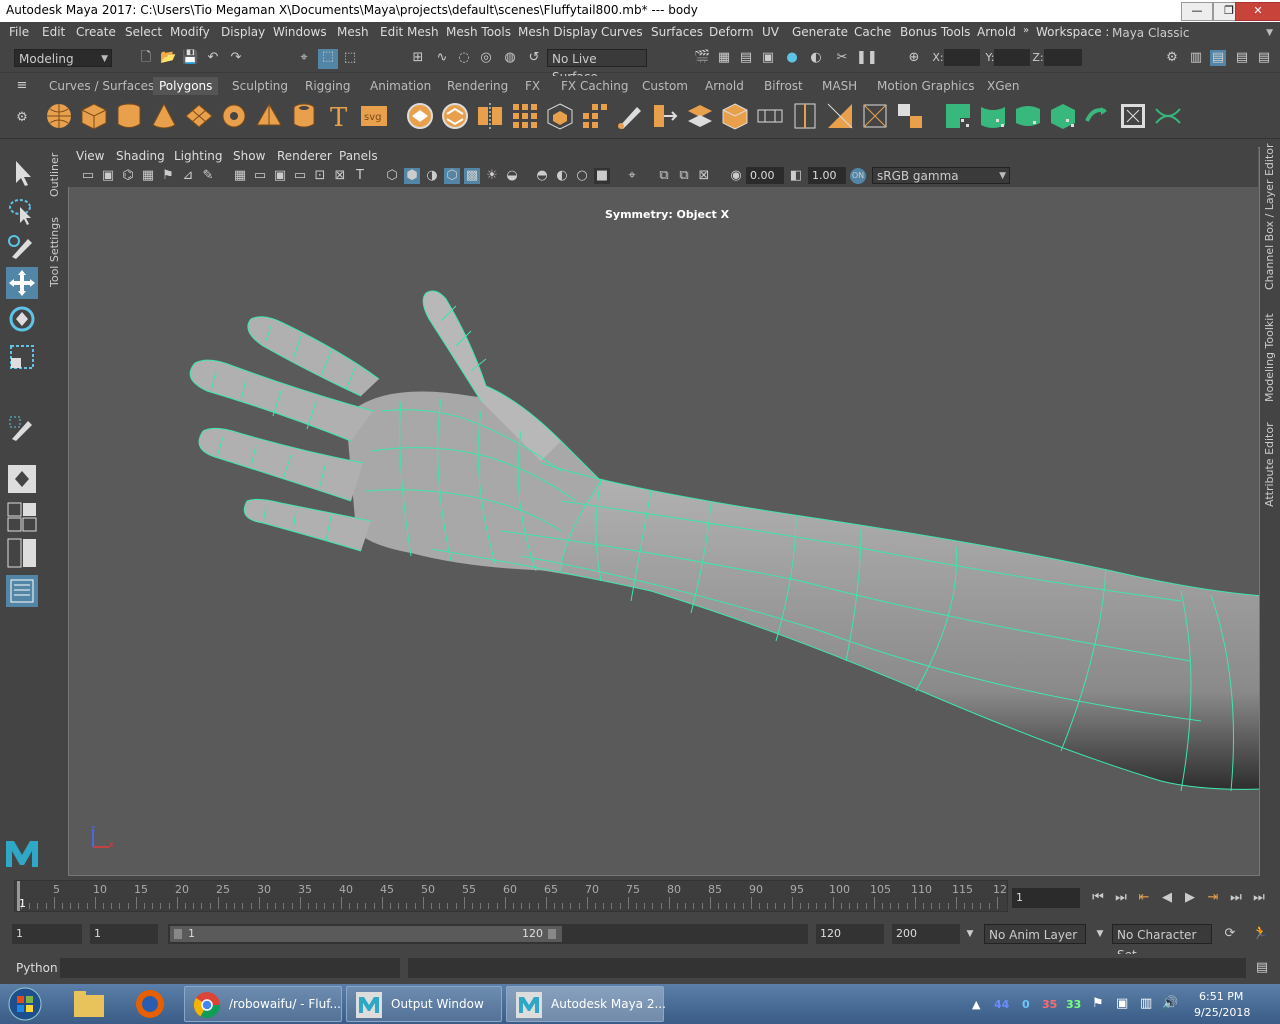 This screenshot has height=1024, width=1280. What do you see at coordinates (926, 934) in the screenshot?
I see `animation-end-field: 200` at bounding box center [926, 934].